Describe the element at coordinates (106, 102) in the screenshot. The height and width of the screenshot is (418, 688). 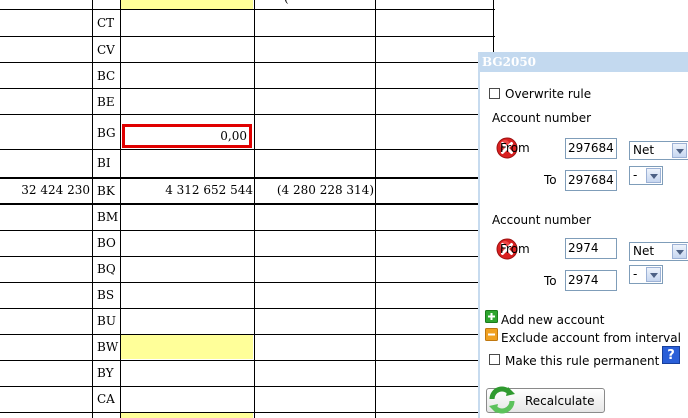
I see `row-code-be: BE` at that location.